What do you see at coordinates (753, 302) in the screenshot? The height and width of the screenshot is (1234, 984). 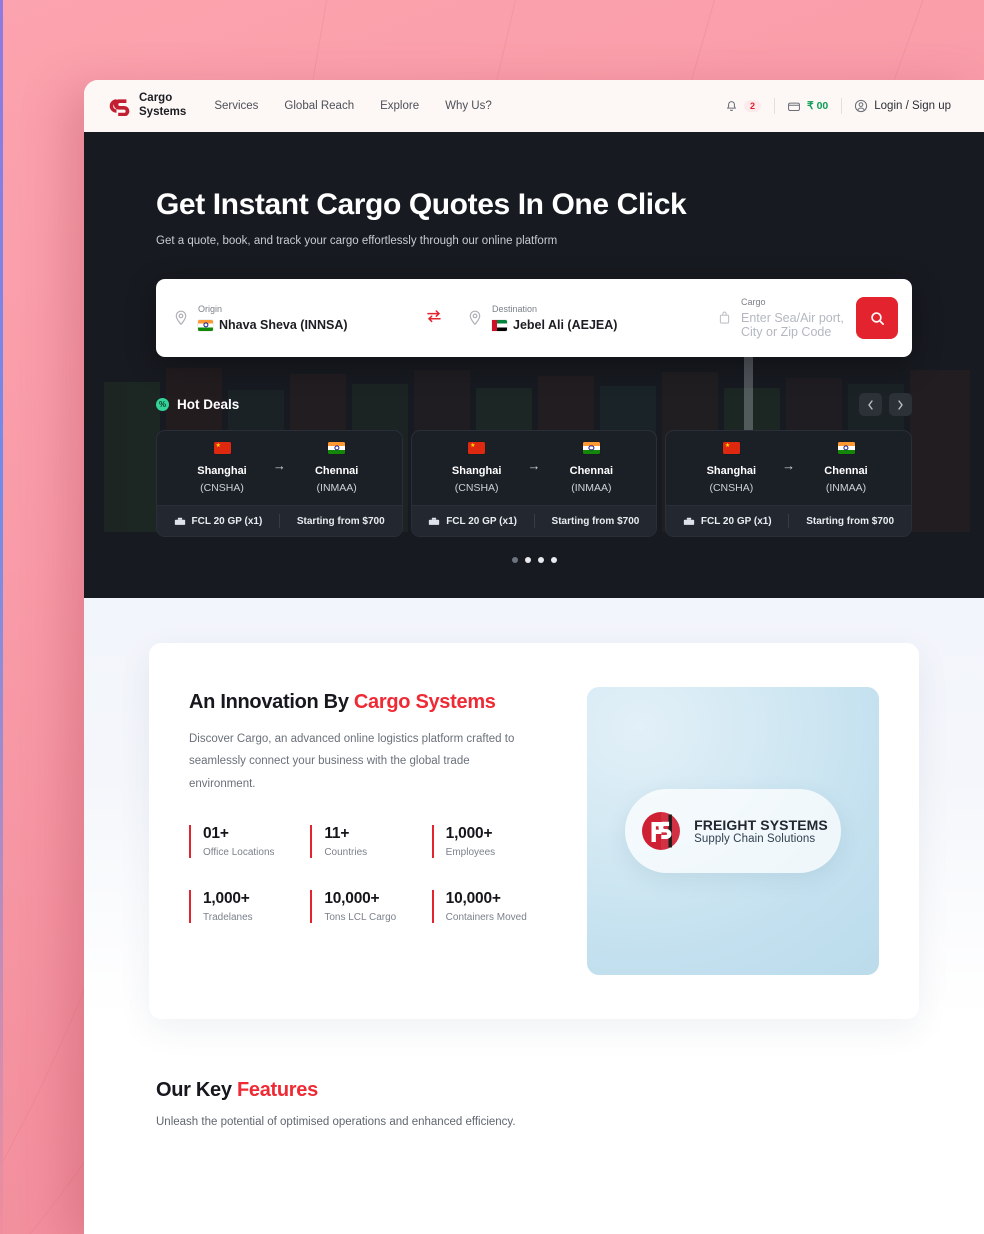 I see `cargo-label: Cargo` at bounding box center [753, 302].